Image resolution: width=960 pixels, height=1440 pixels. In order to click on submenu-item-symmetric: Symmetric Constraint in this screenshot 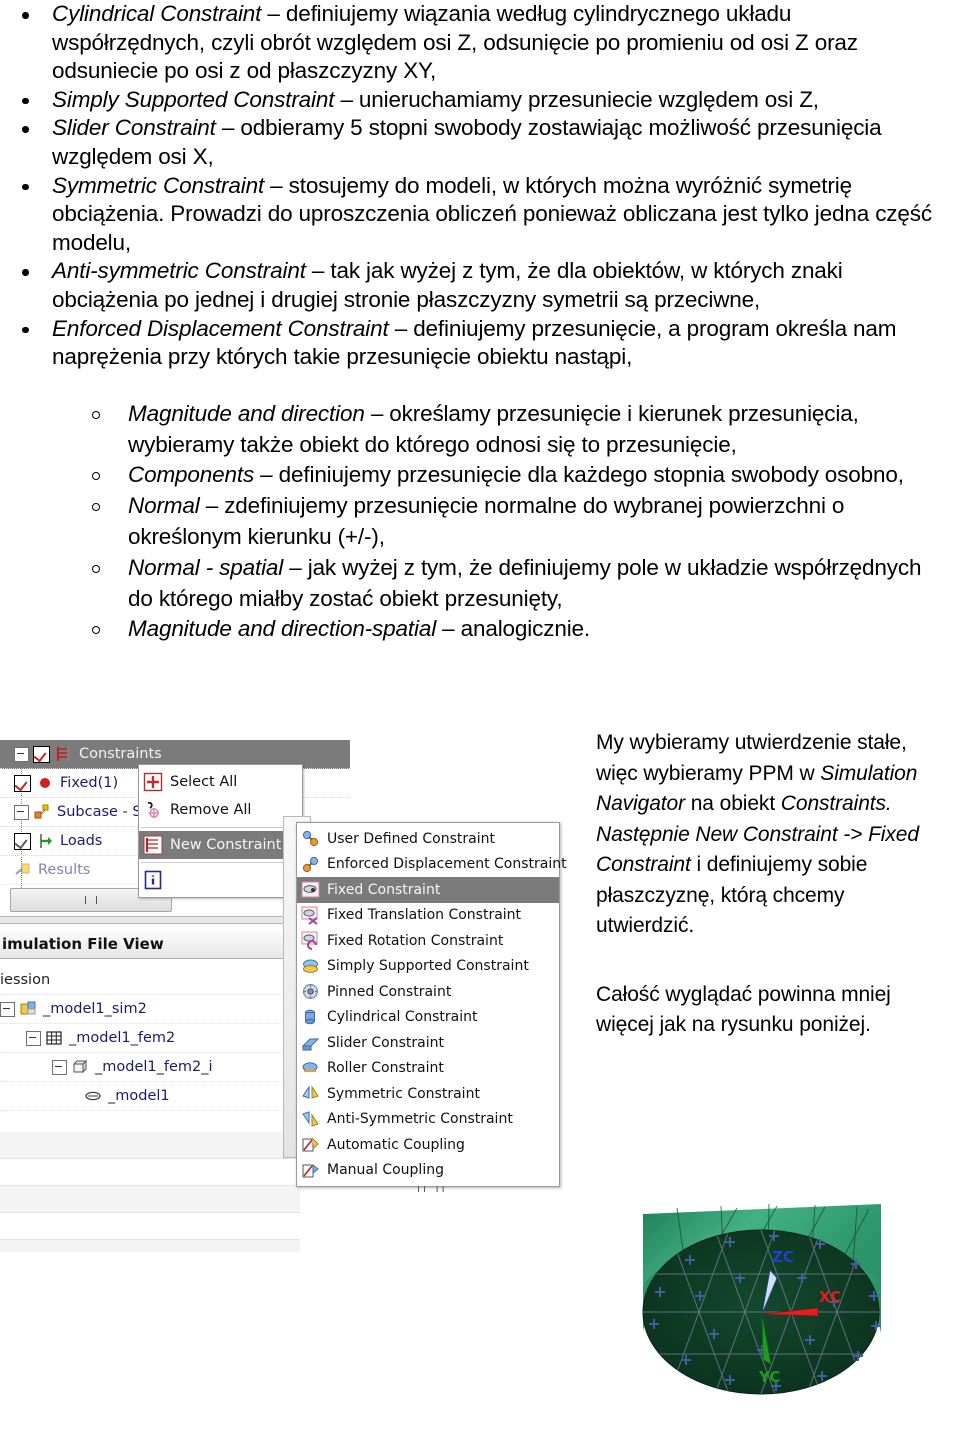, I will do `click(428, 1094)`.